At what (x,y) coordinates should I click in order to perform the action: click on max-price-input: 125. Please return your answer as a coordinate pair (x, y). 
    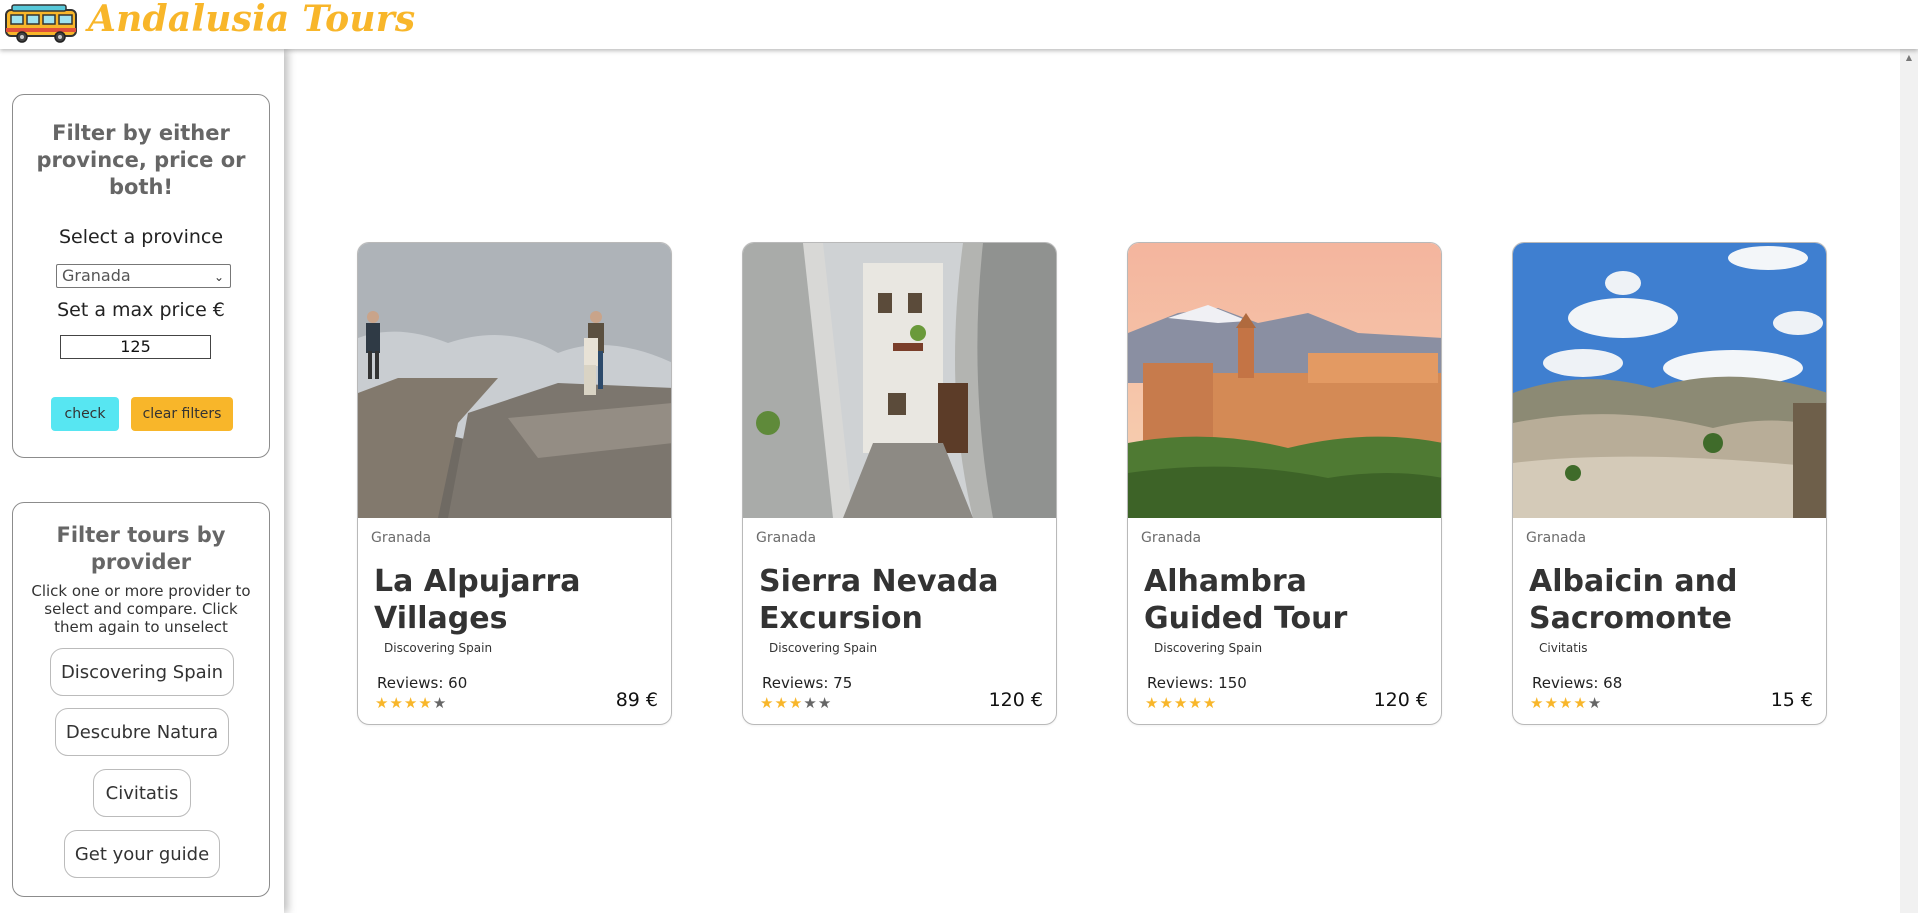
    Looking at the image, I should click on (135, 347).